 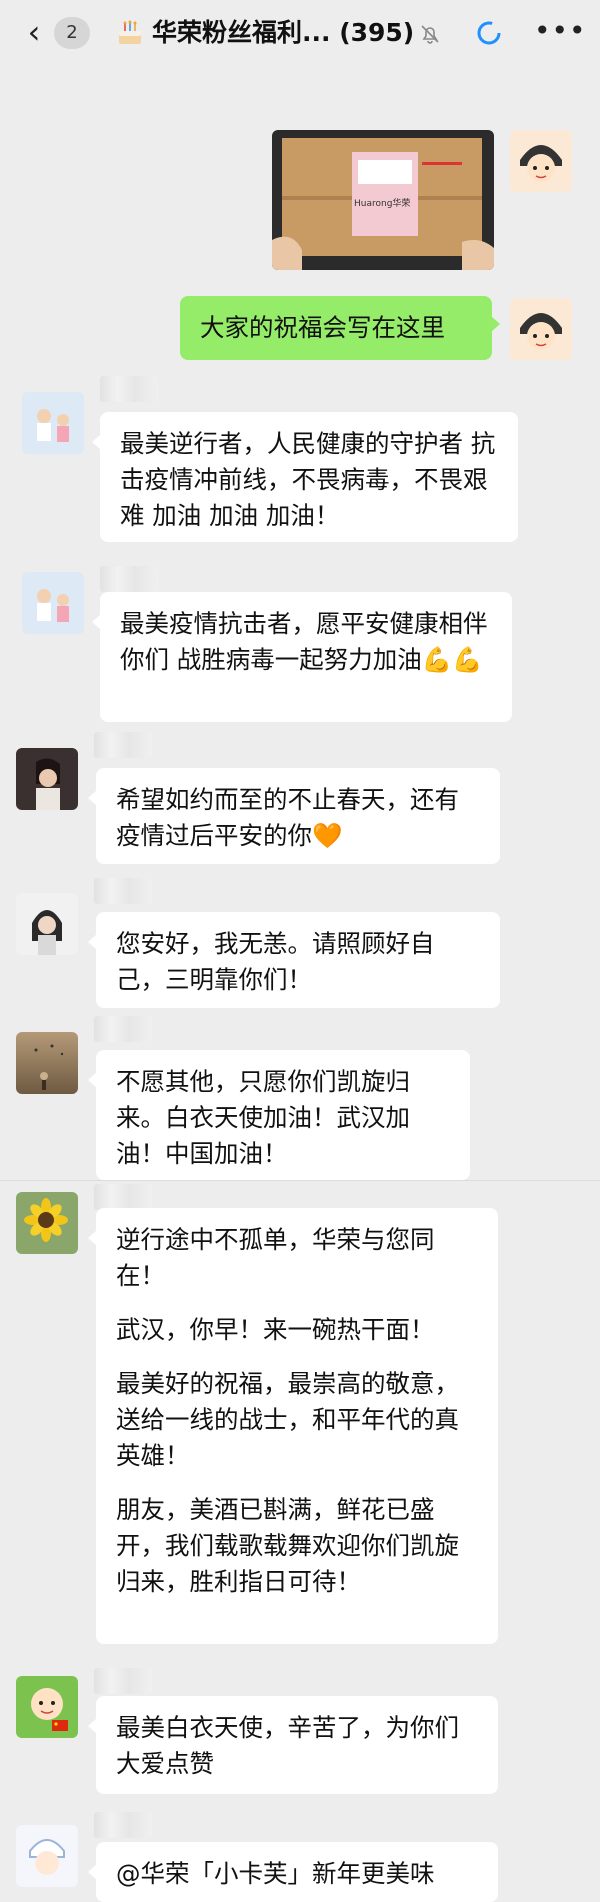 I want to click on cake-icon, so click(x=130, y=32).